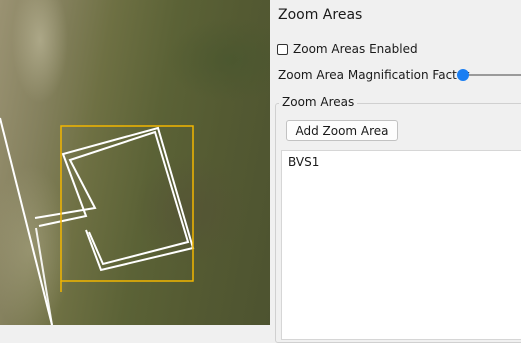  What do you see at coordinates (17, 168) in the screenshot?
I see `building-outline` at bounding box center [17, 168].